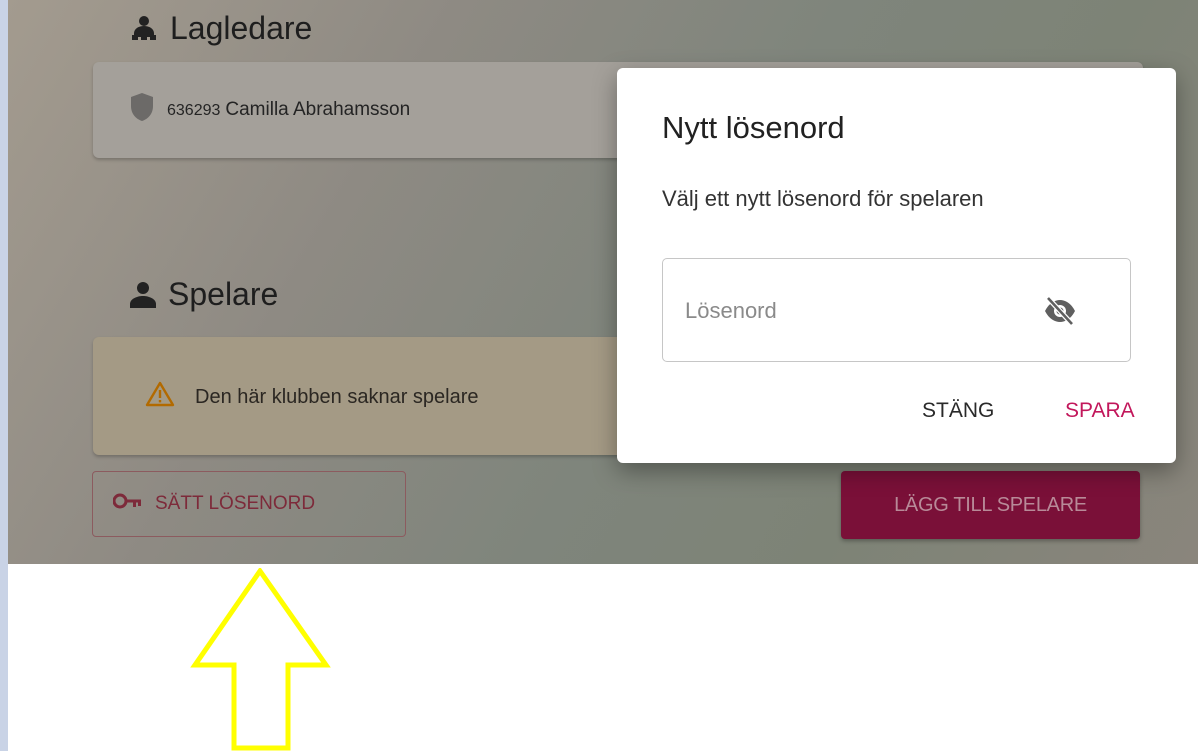 This screenshot has height=756, width=1198. I want to click on leaders-section-title: Lagledare, so click(220, 28).